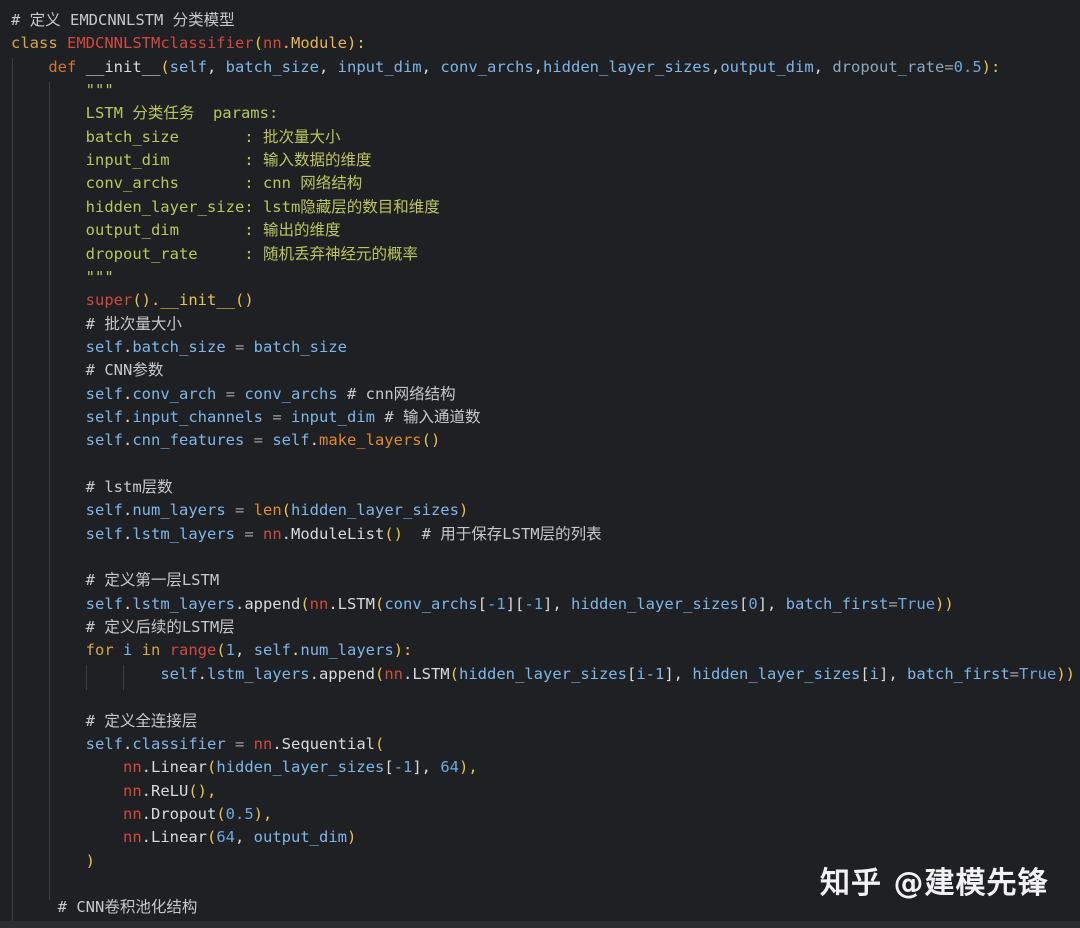 This screenshot has width=1080, height=928. I want to click on code-line: dropout_rate : 随机丢弃神经元的概率, so click(545, 254).